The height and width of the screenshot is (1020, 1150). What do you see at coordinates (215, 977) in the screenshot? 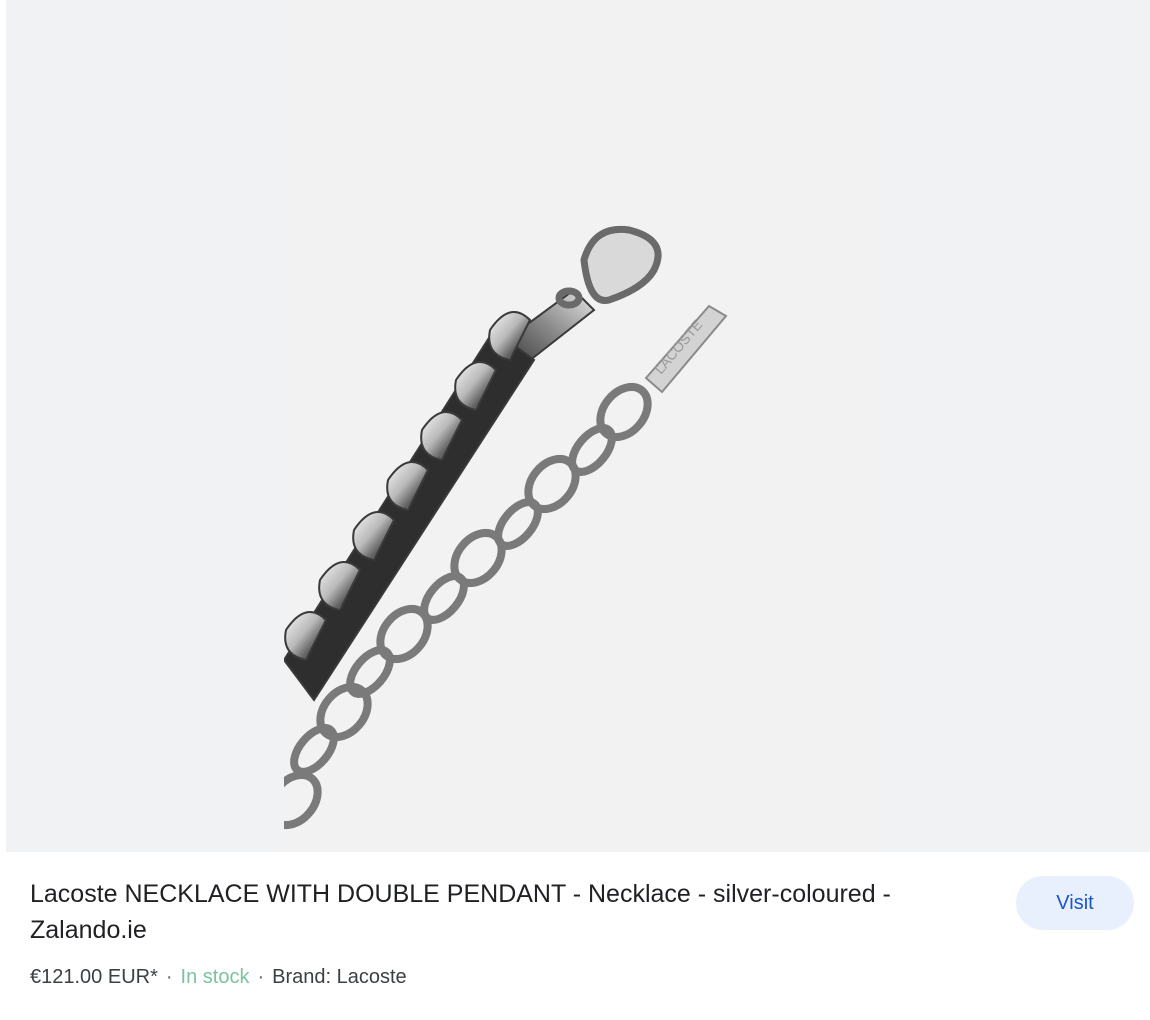
I see `stock-status: In stock` at bounding box center [215, 977].